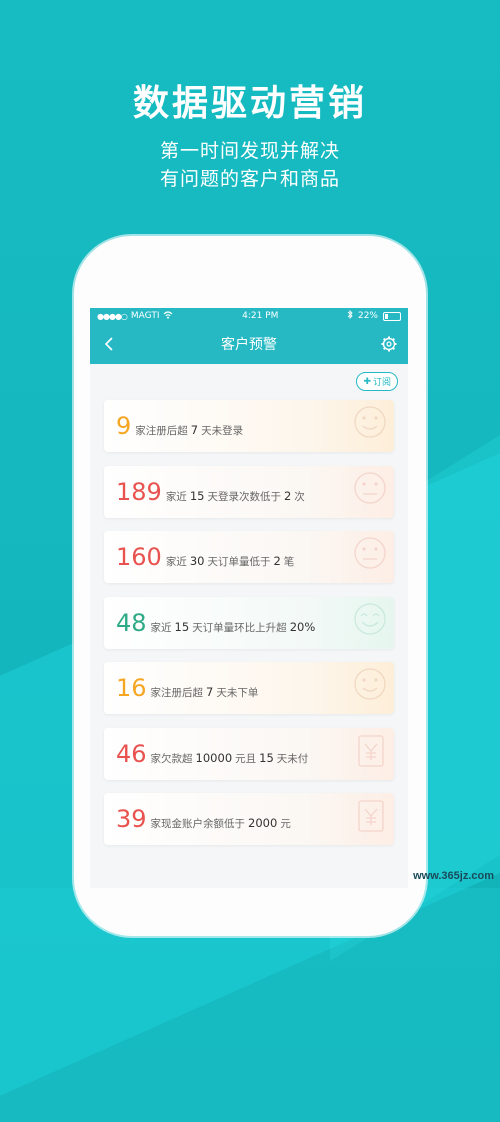  I want to click on watermark: www.365jz.com, so click(453, 876).